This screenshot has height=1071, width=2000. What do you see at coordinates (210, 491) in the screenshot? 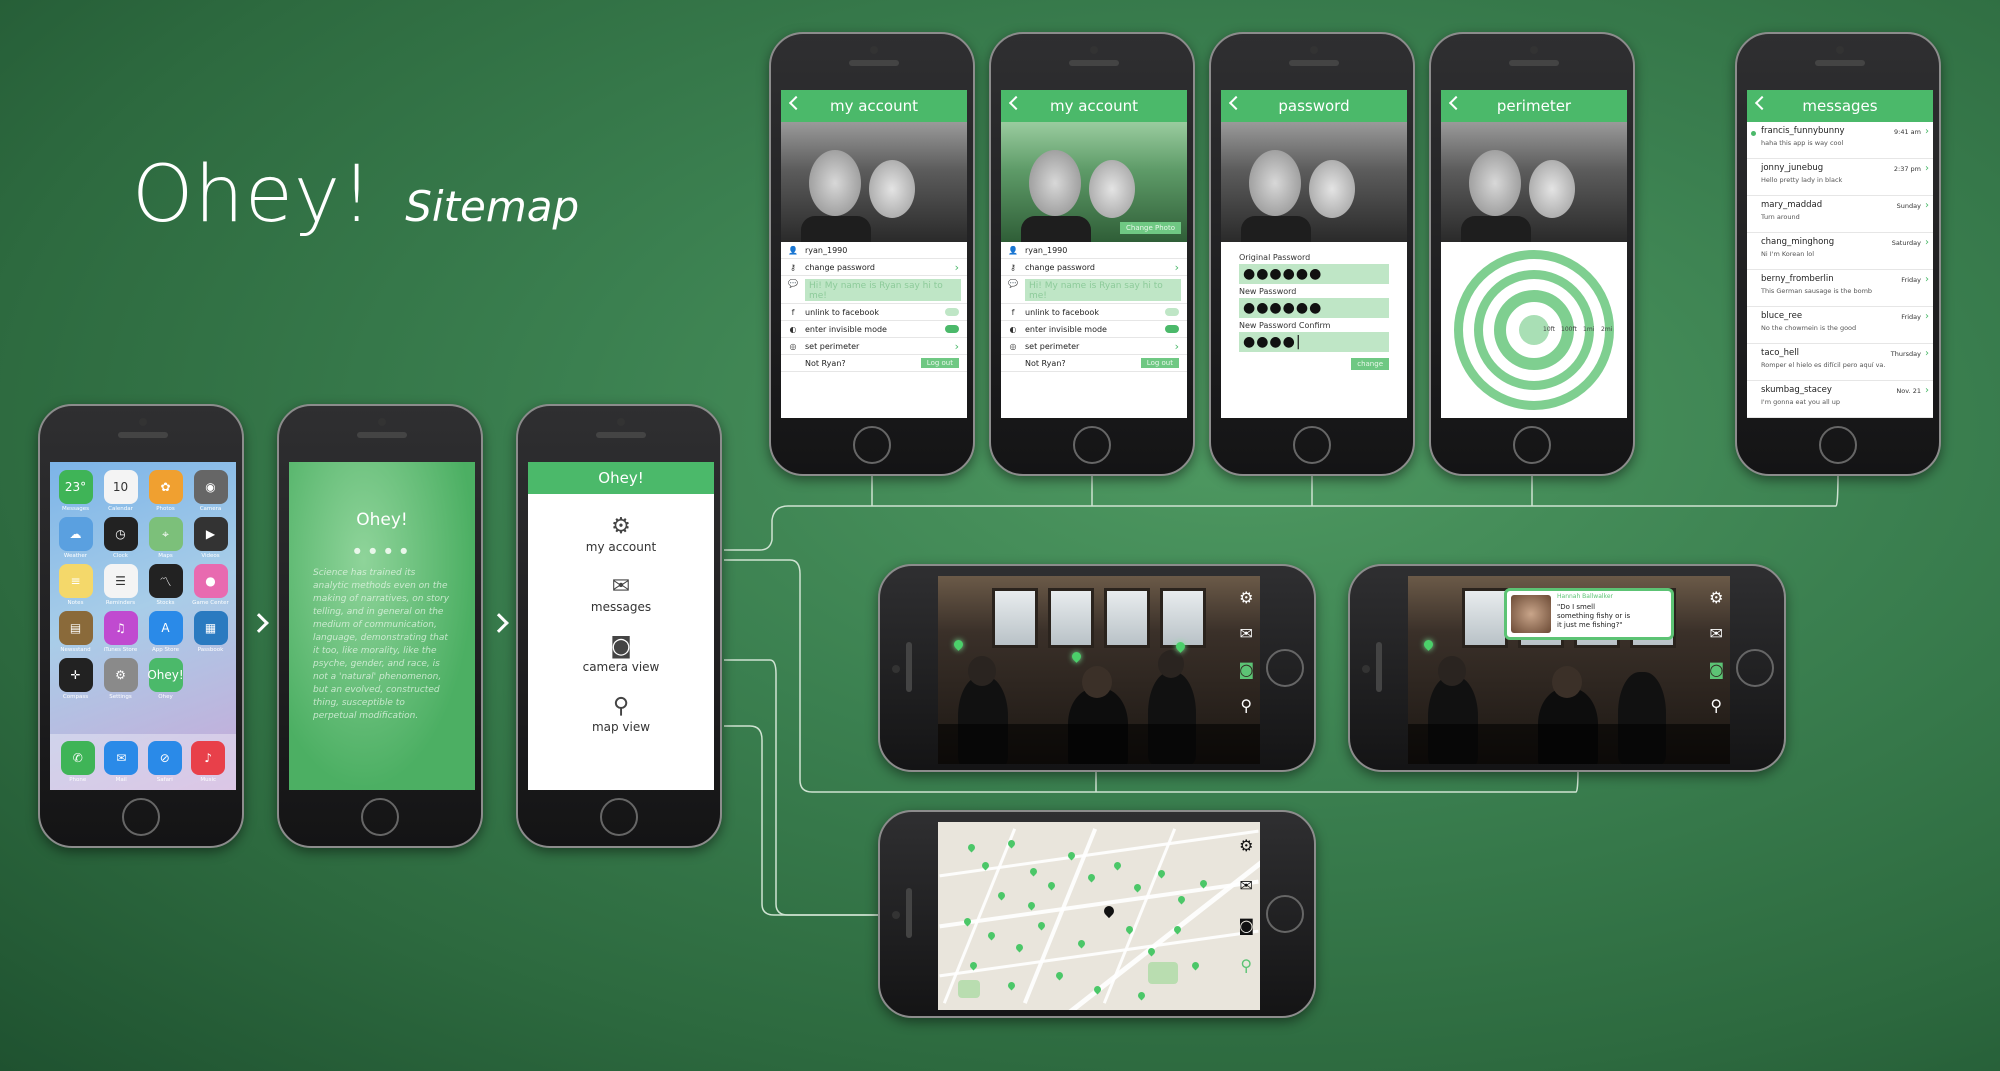
I see `app-camera: ◉ Camera` at bounding box center [210, 491].